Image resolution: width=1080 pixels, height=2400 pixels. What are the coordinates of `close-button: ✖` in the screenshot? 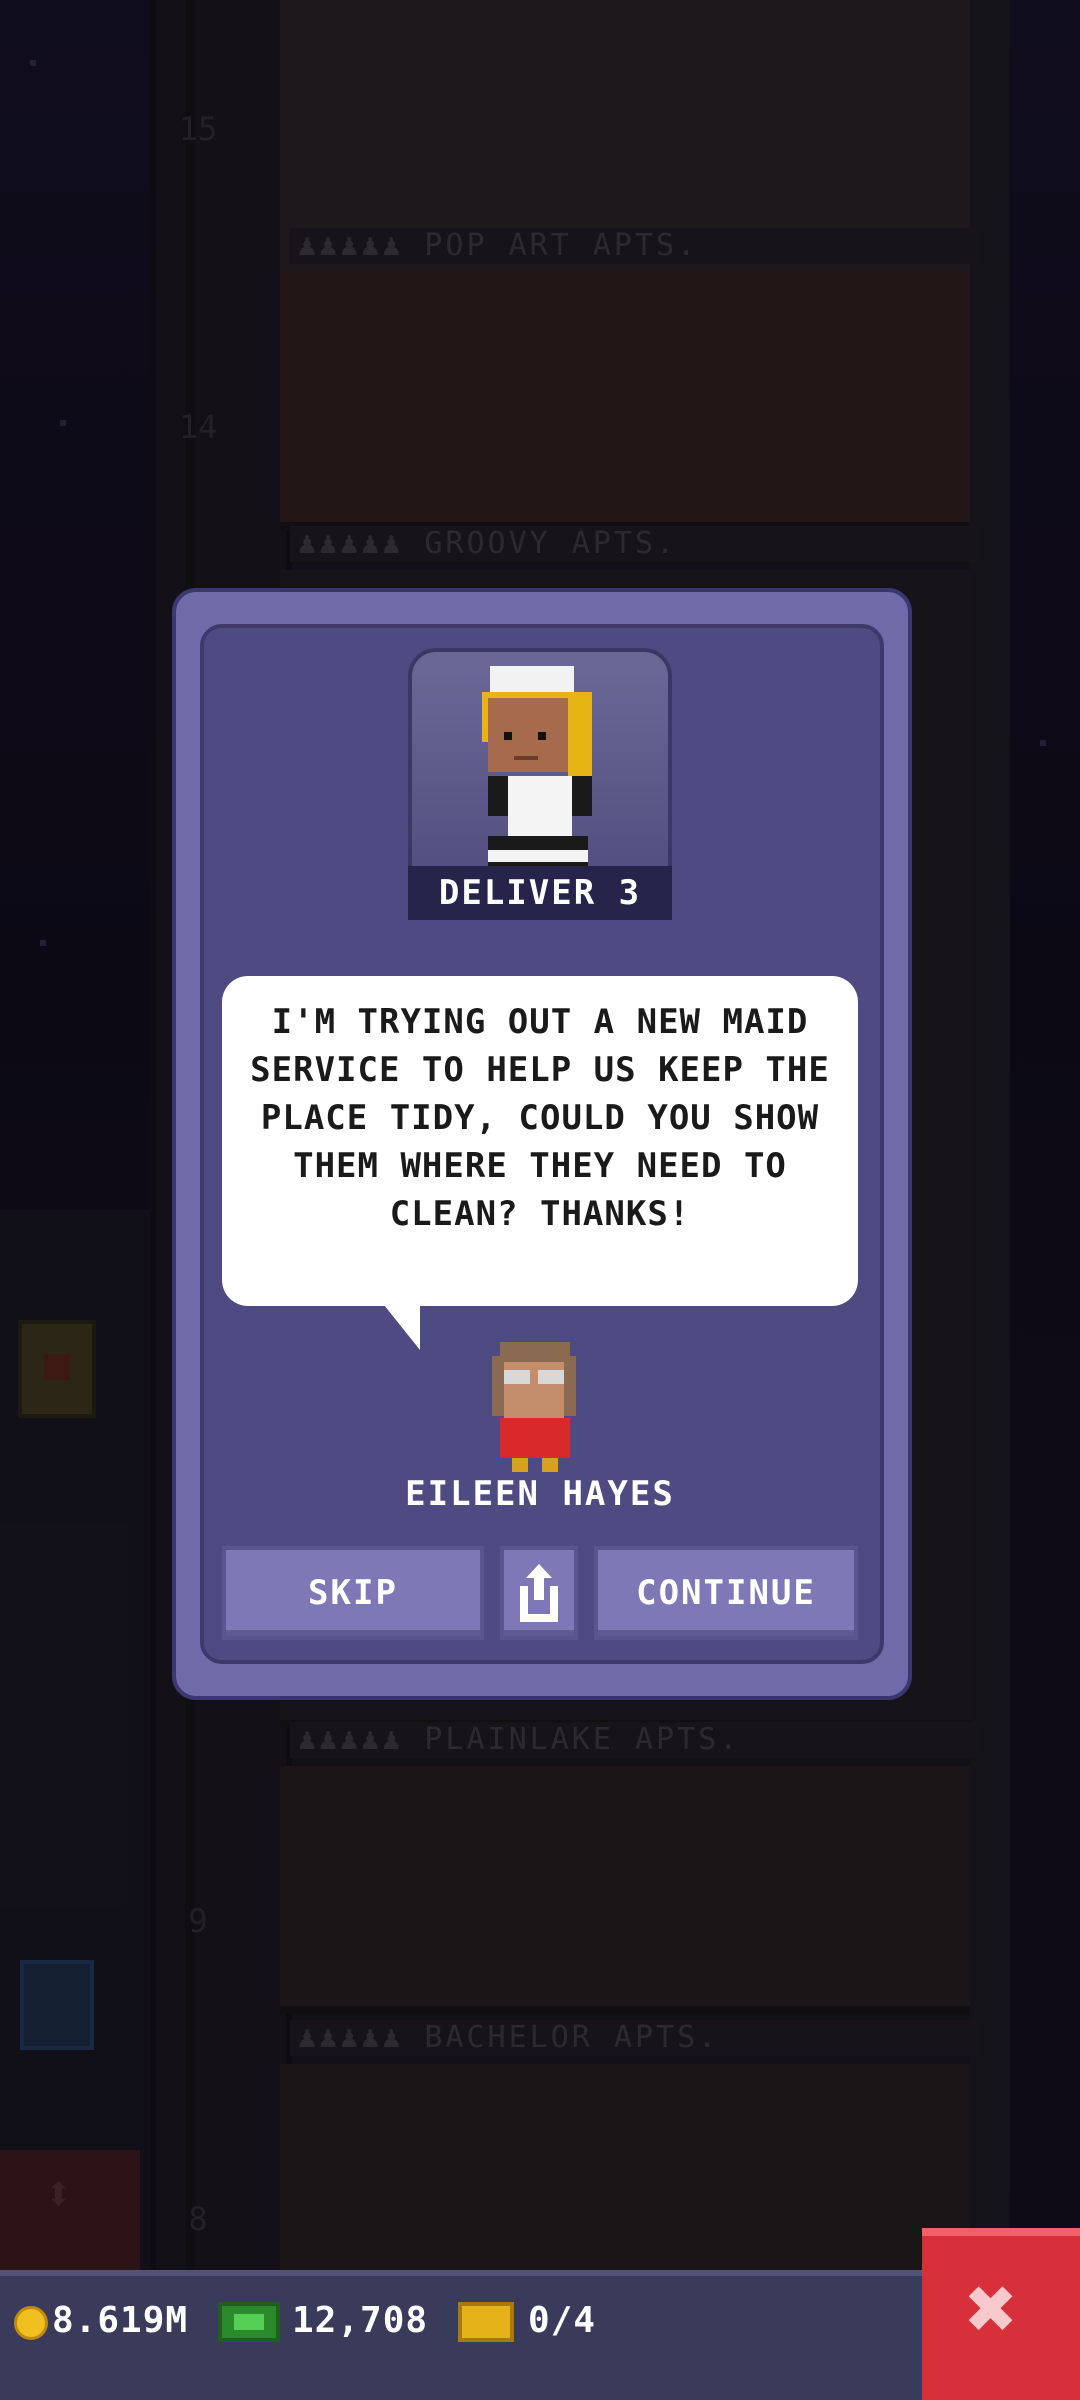 It's located at (1001, 2314).